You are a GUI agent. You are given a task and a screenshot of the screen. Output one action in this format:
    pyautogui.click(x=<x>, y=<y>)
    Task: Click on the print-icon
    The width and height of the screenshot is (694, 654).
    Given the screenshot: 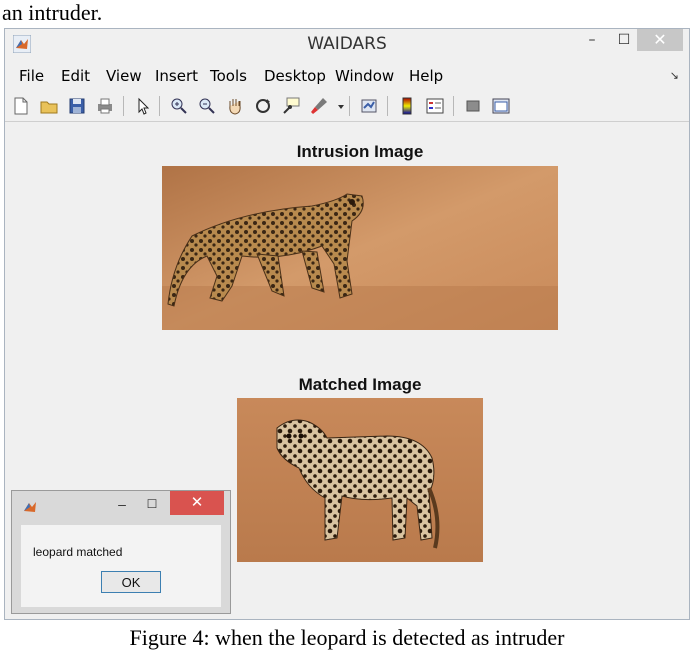 What is the action you would take?
    pyautogui.click(x=105, y=106)
    